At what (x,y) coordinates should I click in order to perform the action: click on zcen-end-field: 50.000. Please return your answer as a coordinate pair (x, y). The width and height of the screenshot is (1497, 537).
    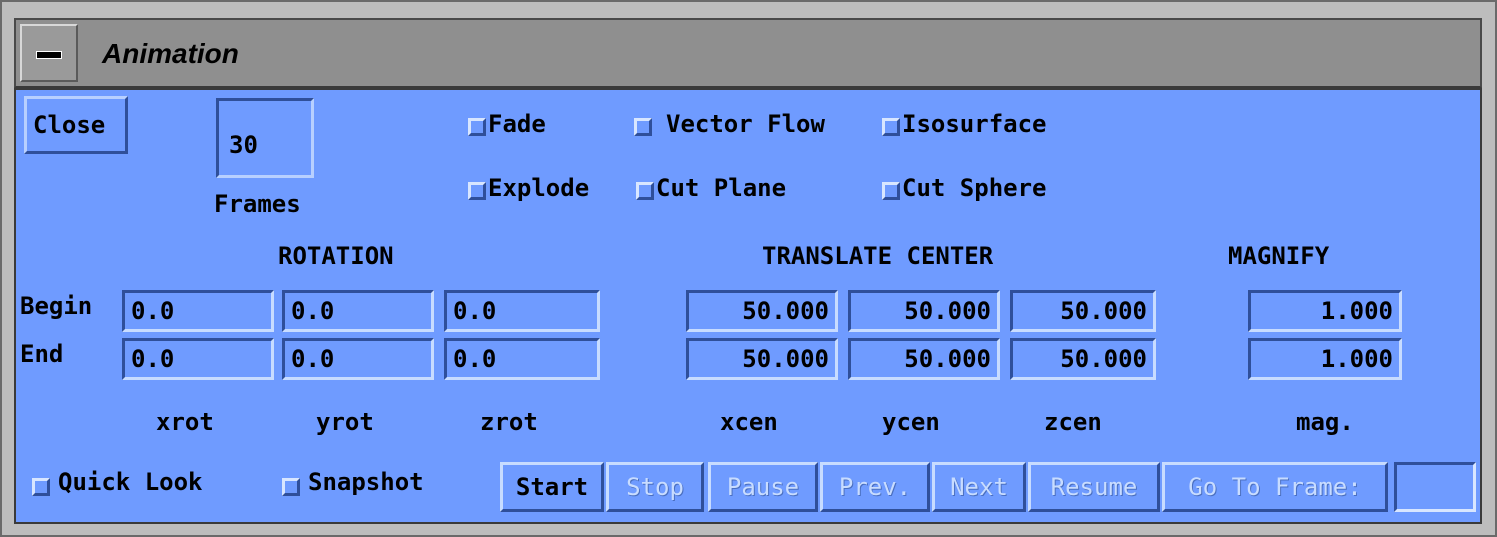
    Looking at the image, I should click on (1083, 359).